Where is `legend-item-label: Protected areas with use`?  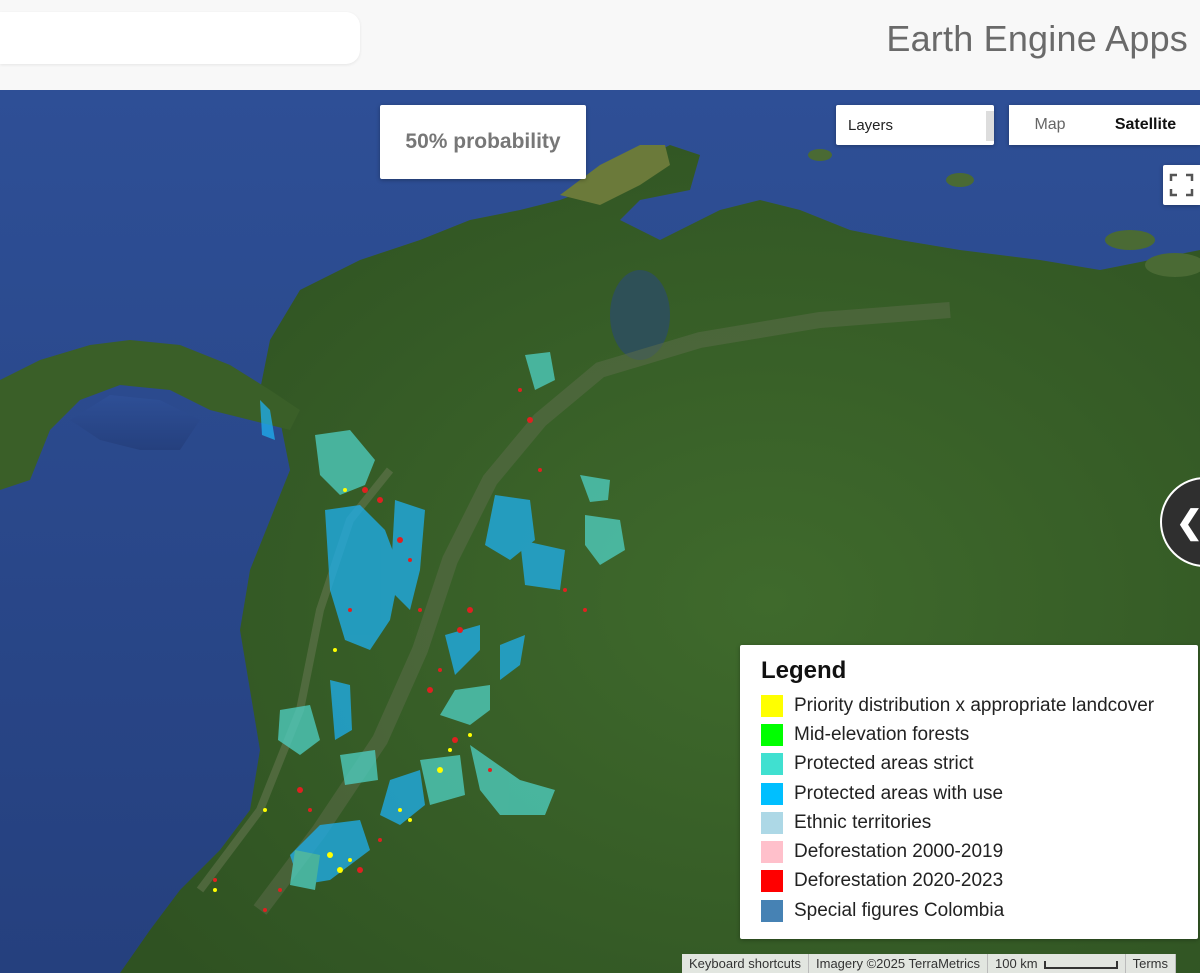
legend-item-label: Protected areas with use is located at coordinates (899, 793).